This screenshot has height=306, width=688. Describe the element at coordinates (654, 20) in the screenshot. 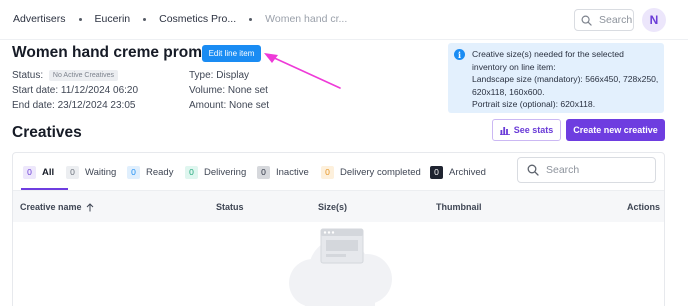

I see `user-avatar: N` at that location.